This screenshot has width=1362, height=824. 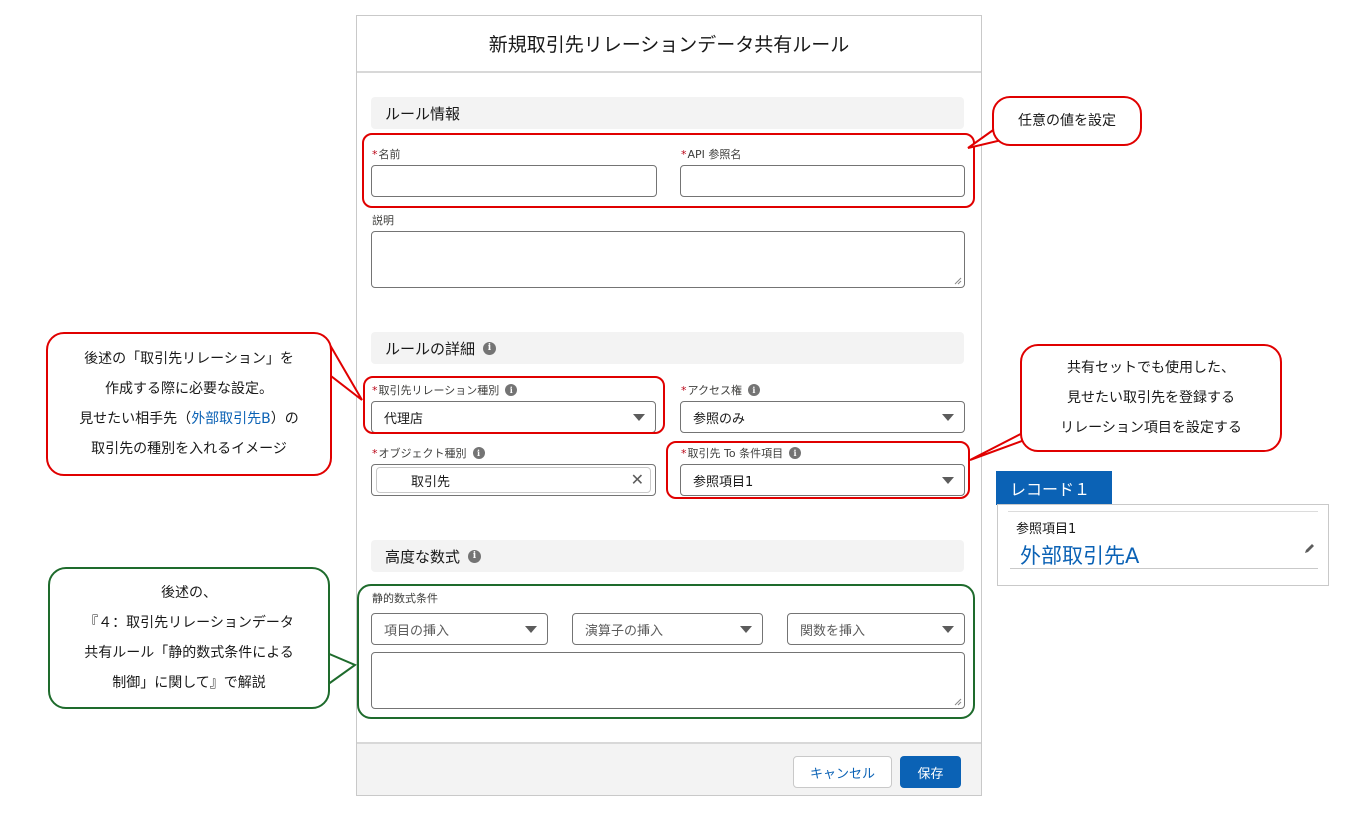 What do you see at coordinates (1067, 121) in the screenshot?
I see `callout-name-api: 任意の値を設定` at bounding box center [1067, 121].